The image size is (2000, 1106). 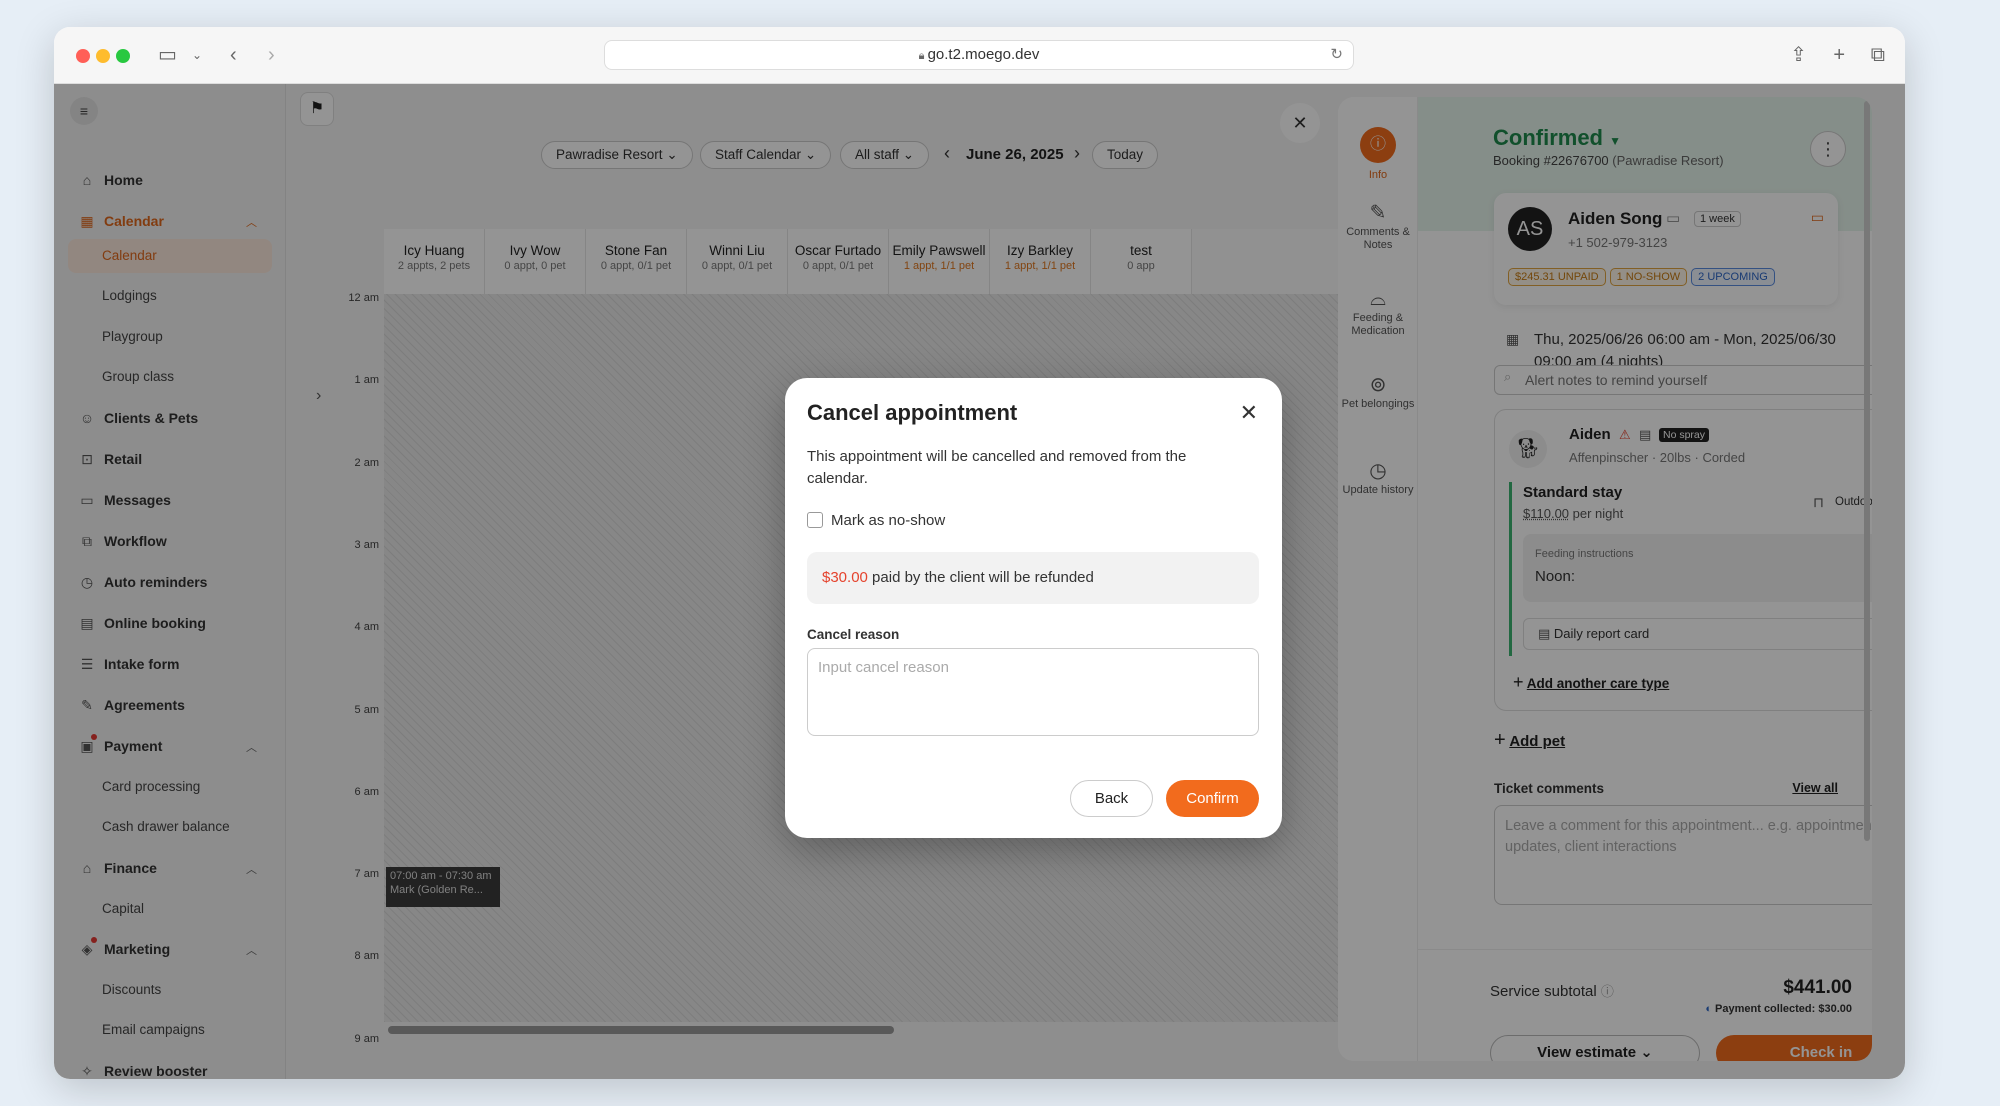 What do you see at coordinates (271, 55) in the screenshot?
I see `forward-nav-icon: ›` at bounding box center [271, 55].